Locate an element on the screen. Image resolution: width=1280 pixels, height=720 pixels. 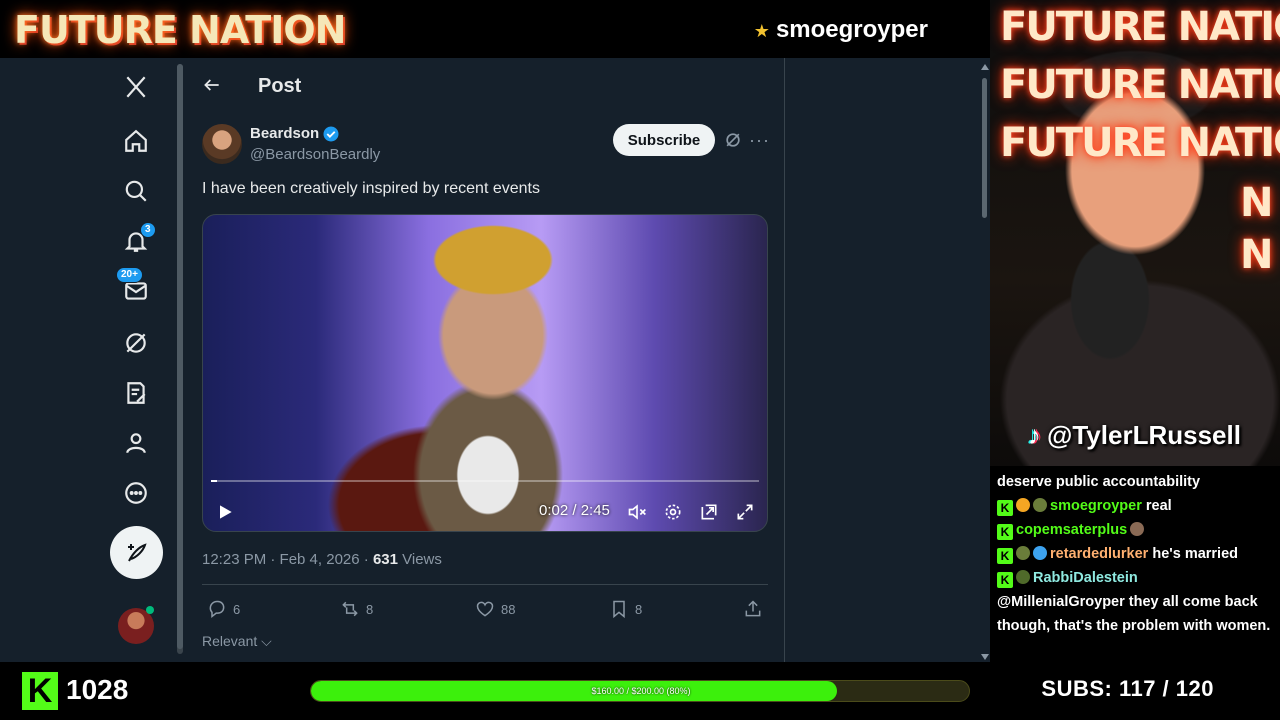
donation-goal-bar: $160.00 / $200.00 (80%) is located at coordinates (640, 691).